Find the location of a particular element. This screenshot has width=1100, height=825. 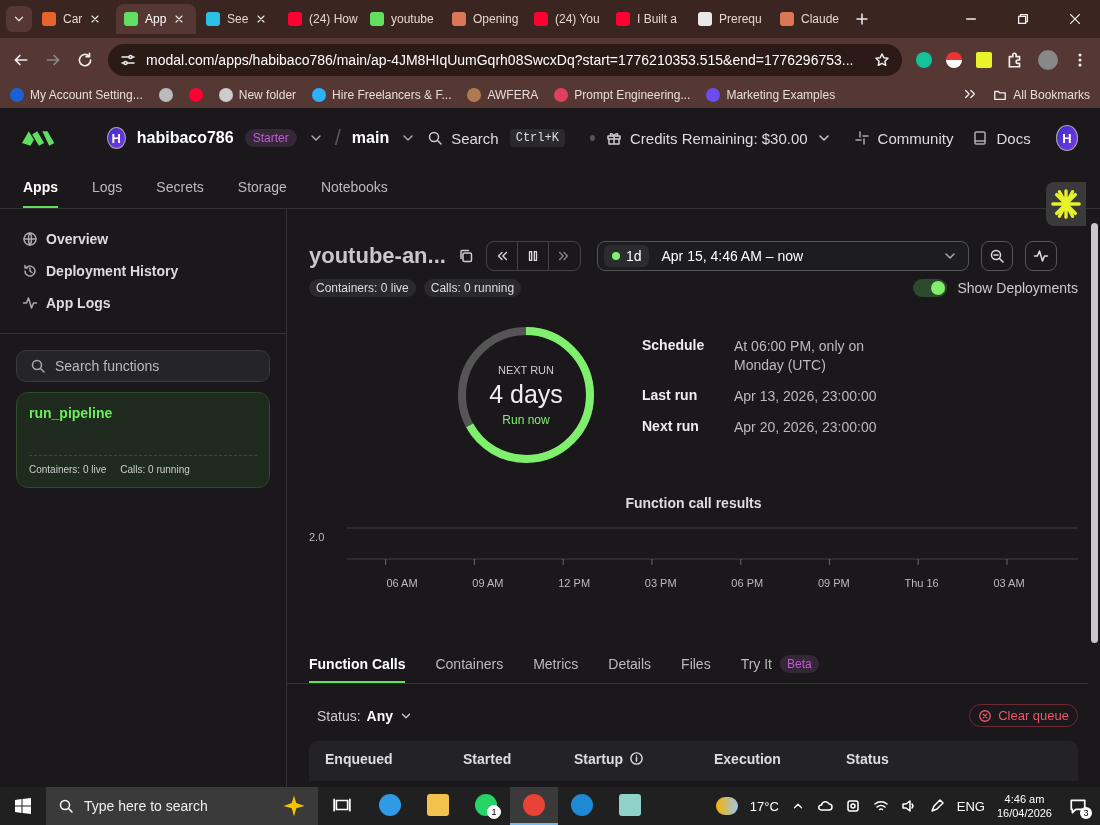

zoom-out-icon is located at coordinates (996, 256).